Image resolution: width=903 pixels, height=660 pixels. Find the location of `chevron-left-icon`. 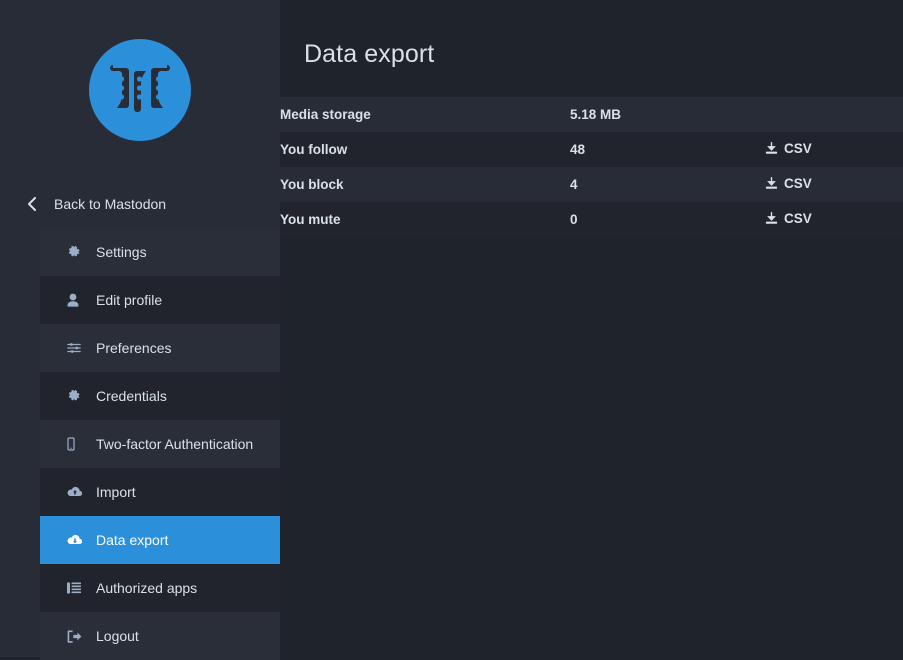

chevron-left-icon is located at coordinates (36, 204).